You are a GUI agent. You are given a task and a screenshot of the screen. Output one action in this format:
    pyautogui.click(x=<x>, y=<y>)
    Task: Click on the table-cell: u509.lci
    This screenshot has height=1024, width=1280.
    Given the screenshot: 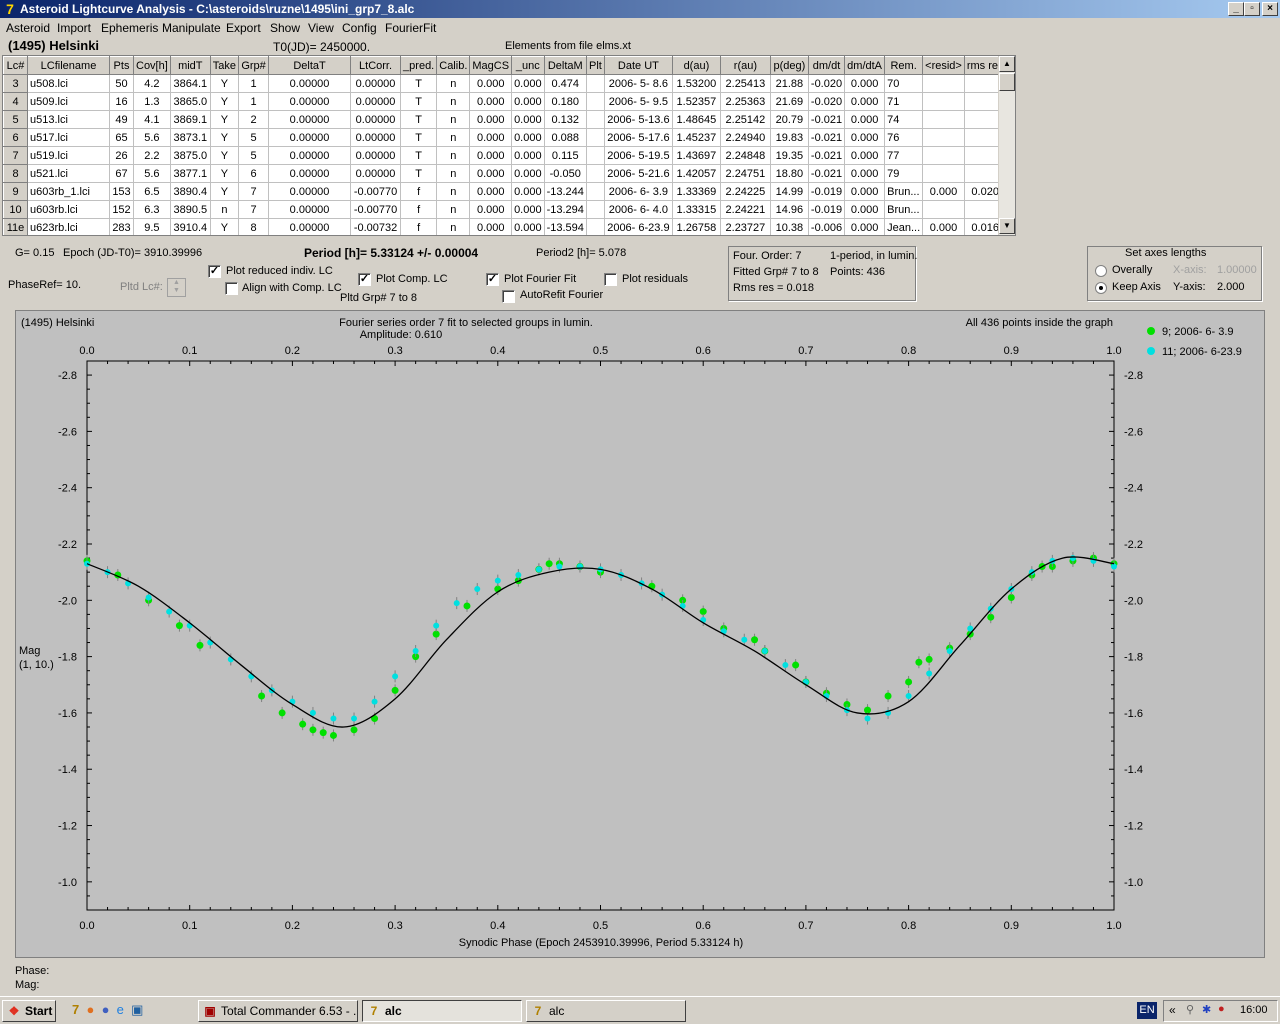 What is the action you would take?
    pyautogui.click(x=68, y=101)
    